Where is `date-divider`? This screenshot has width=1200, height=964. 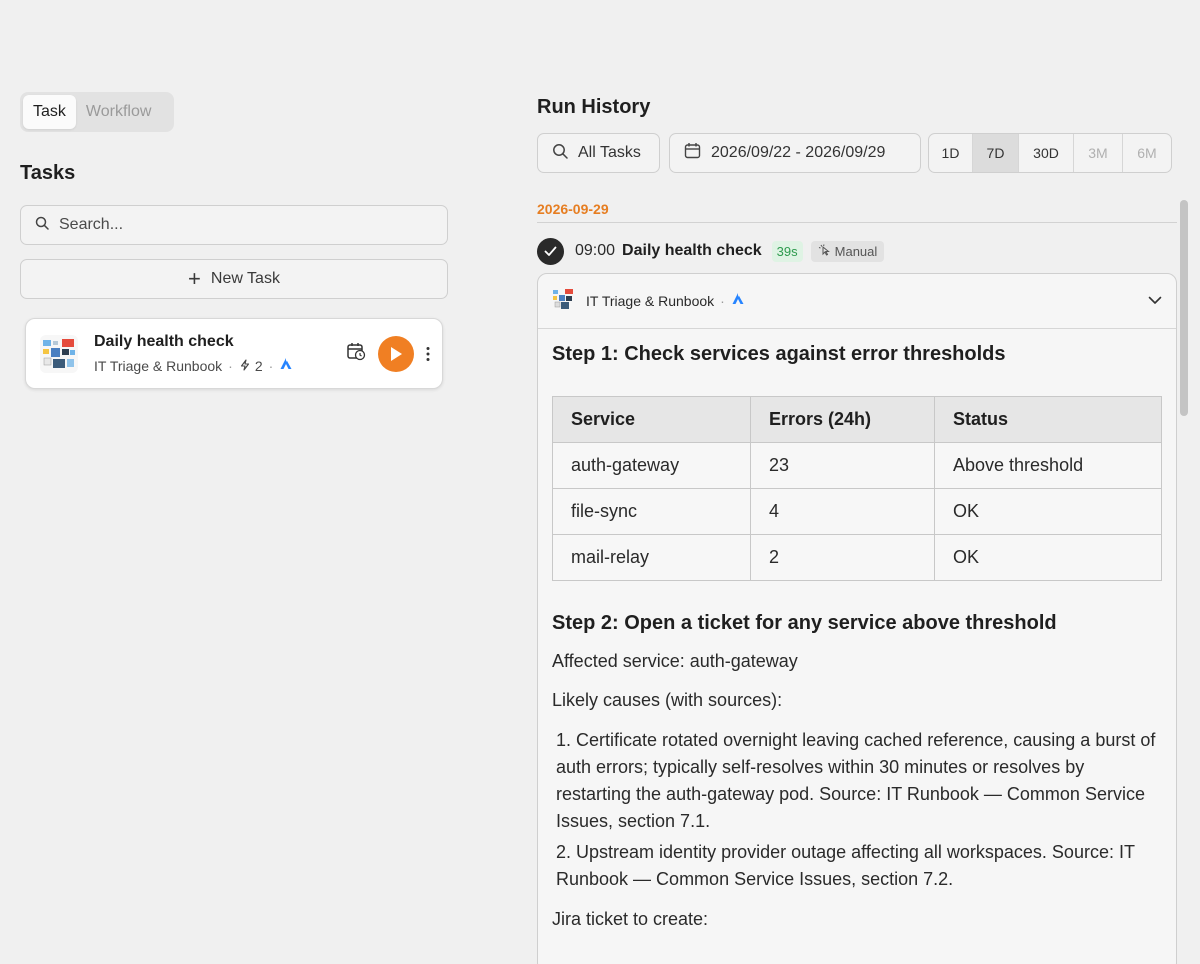
date-divider is located at coordinates (857, 222).